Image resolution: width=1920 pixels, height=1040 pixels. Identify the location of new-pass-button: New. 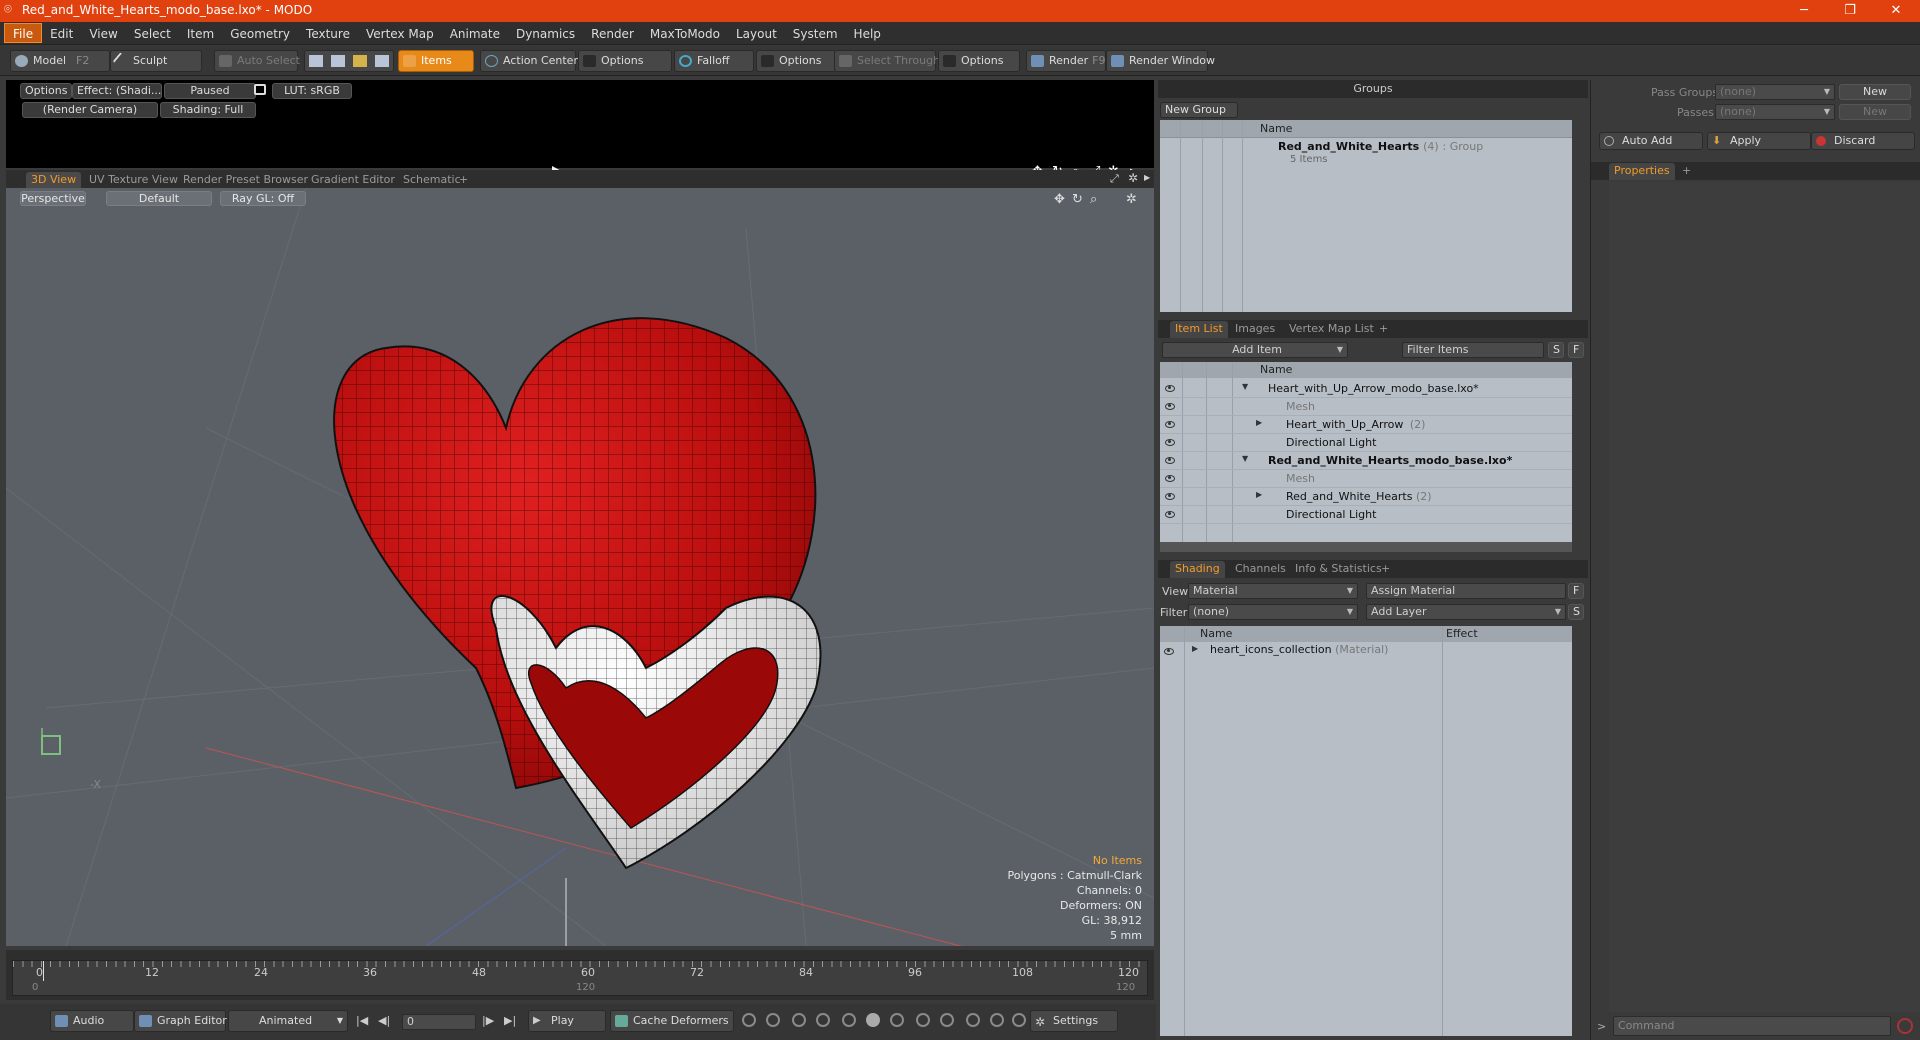
(1875, 112).